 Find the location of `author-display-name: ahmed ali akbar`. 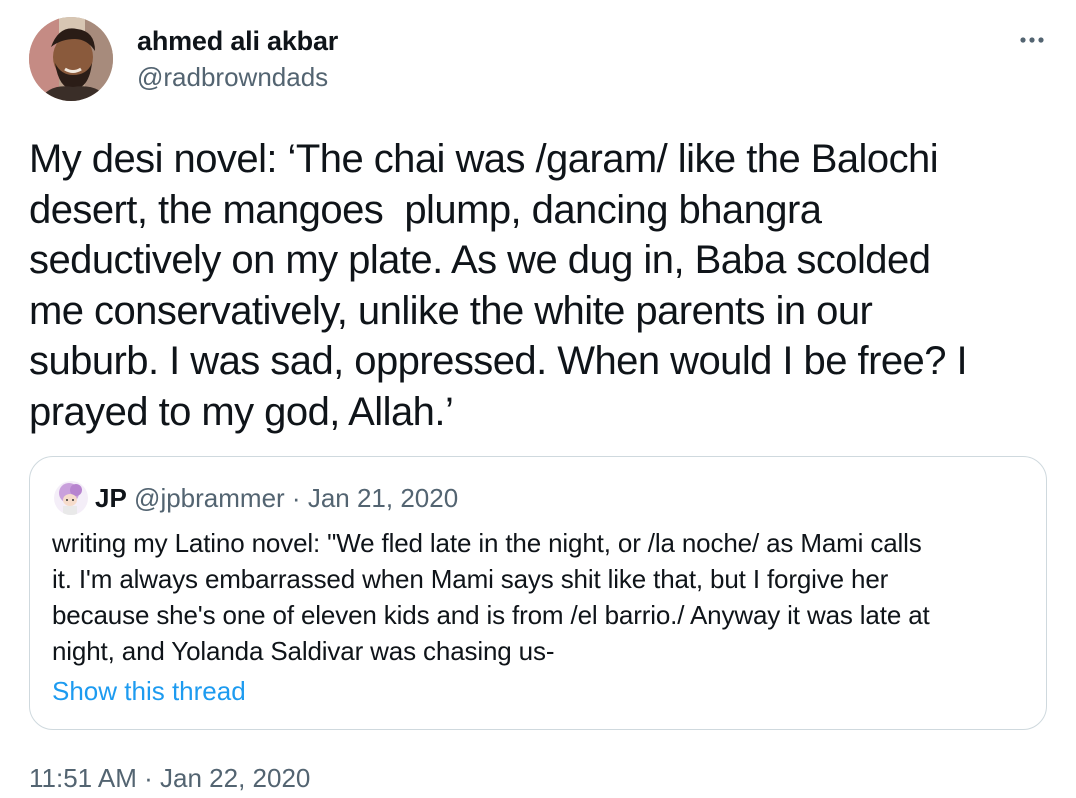

author-display-name: ahmed ali akbar is located at coordinates (237, 41).